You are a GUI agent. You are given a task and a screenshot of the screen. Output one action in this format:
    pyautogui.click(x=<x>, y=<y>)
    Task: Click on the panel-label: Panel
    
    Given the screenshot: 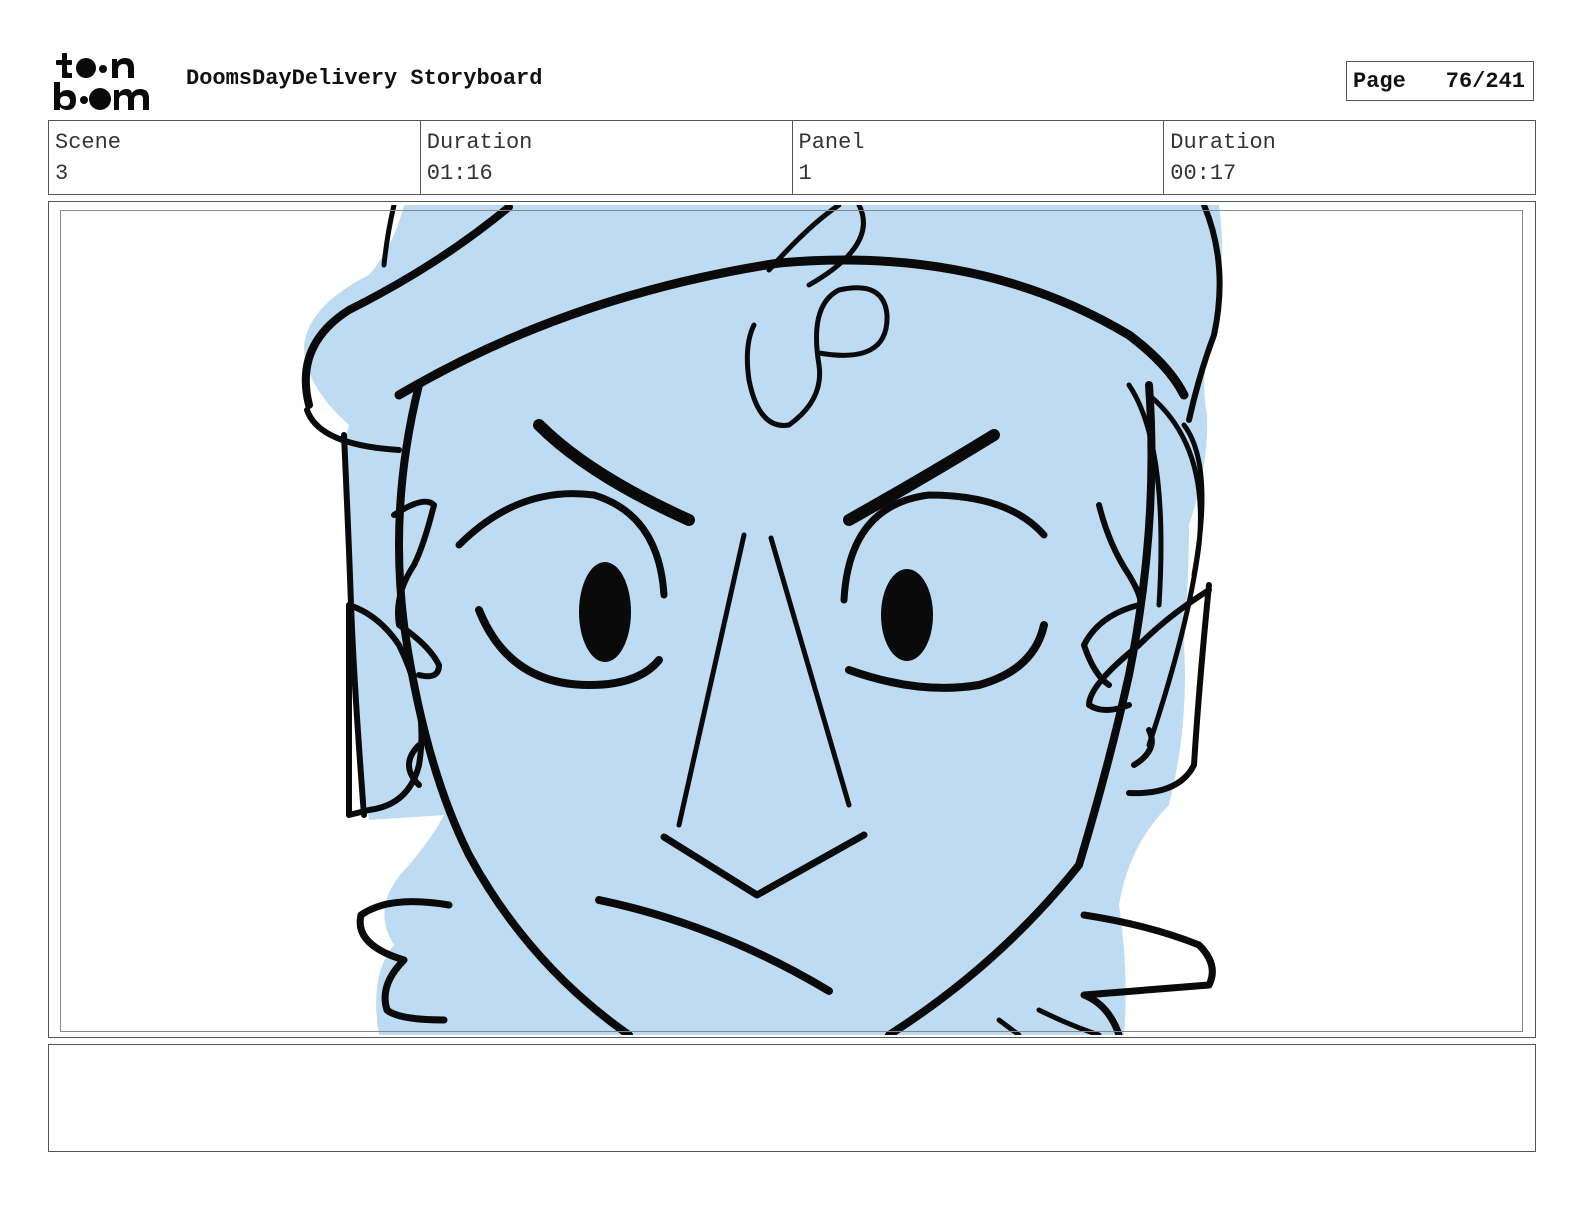 What is the action you would take?
    pyautogui.click(x=831, y=142)
    